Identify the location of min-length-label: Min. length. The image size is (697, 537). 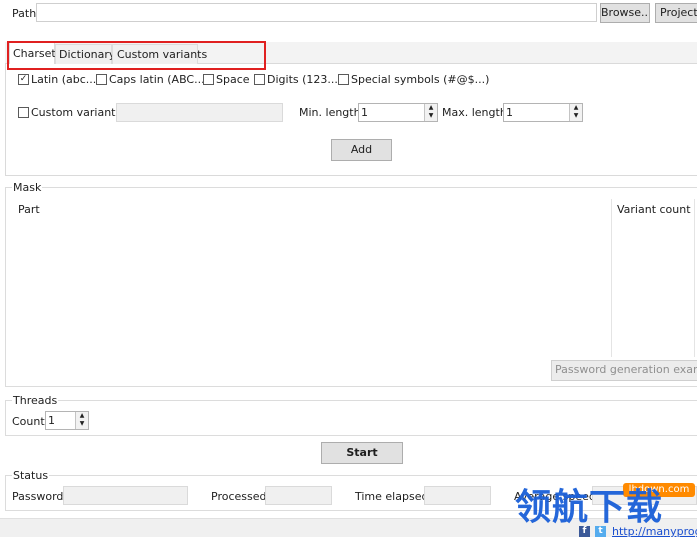
(330, 112).